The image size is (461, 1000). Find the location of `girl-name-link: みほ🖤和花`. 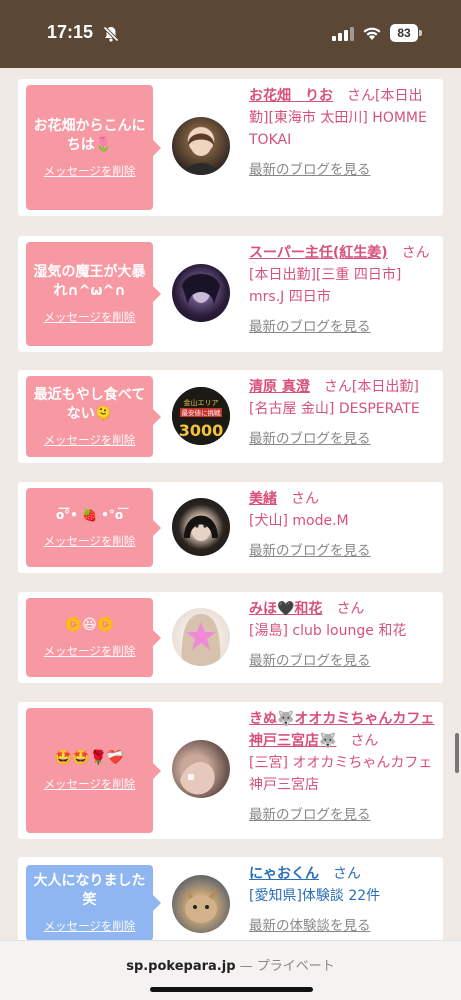

girl-name-link: みほ🖤和花 is located at coordinates (285, 609).